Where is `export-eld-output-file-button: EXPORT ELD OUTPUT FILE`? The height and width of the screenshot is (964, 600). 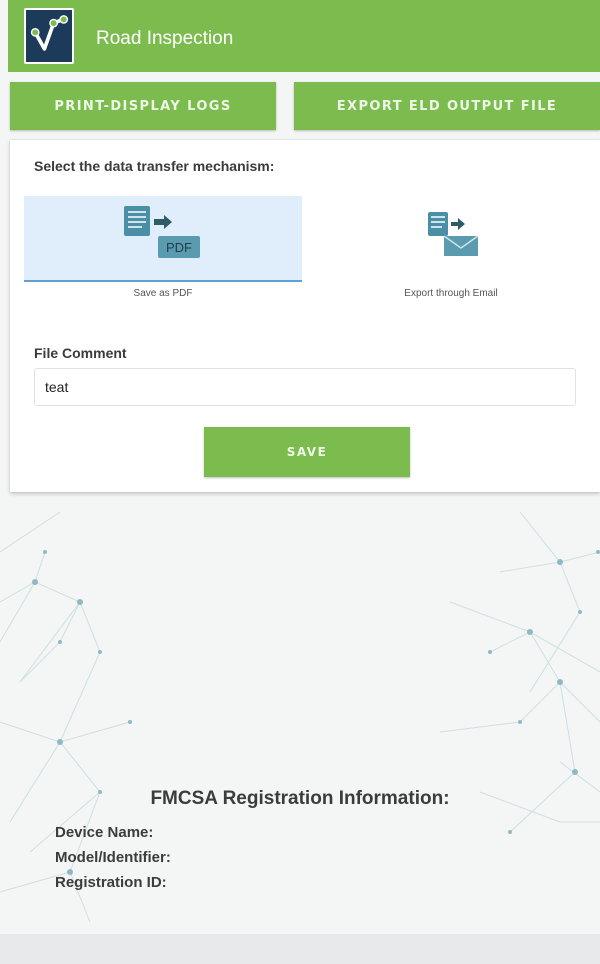 export-eld-output-file-button: EXPORT ELD OUTPUT FILE is located at coordinates (447, 106).